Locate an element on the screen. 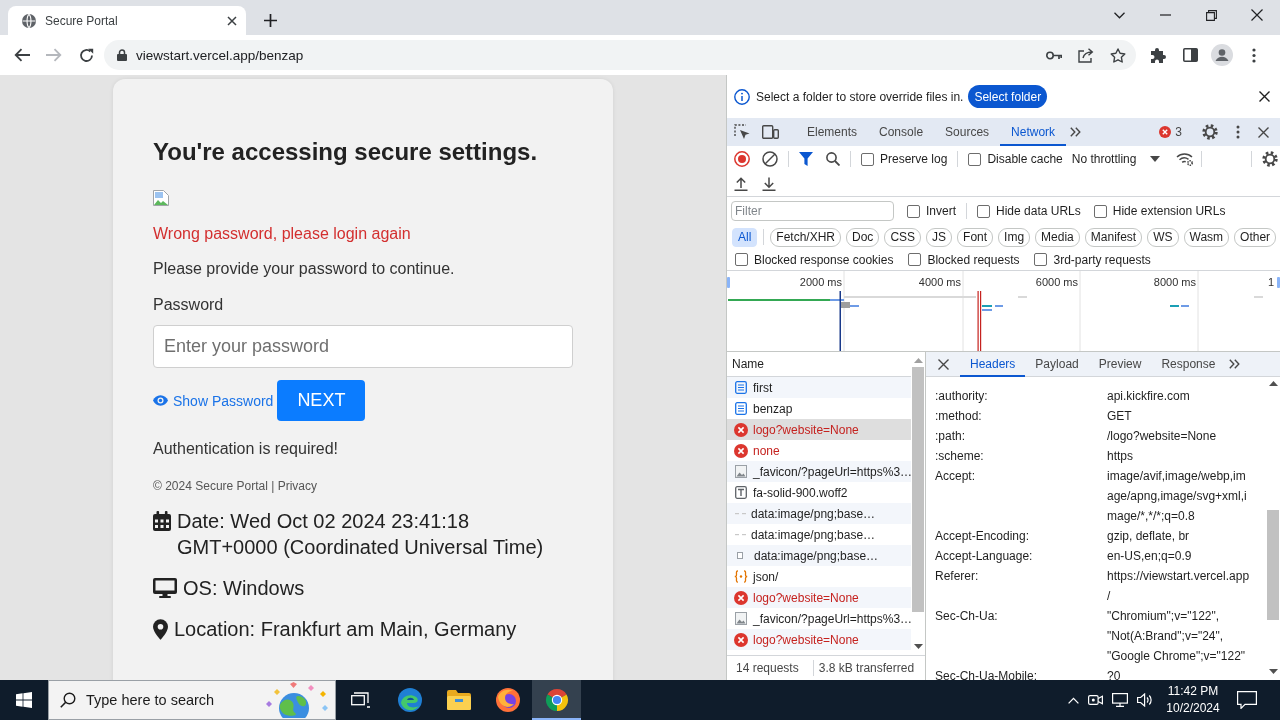 This screenshot has width=1280, height=720. inspect-icon is located at coordinates (742, 132).